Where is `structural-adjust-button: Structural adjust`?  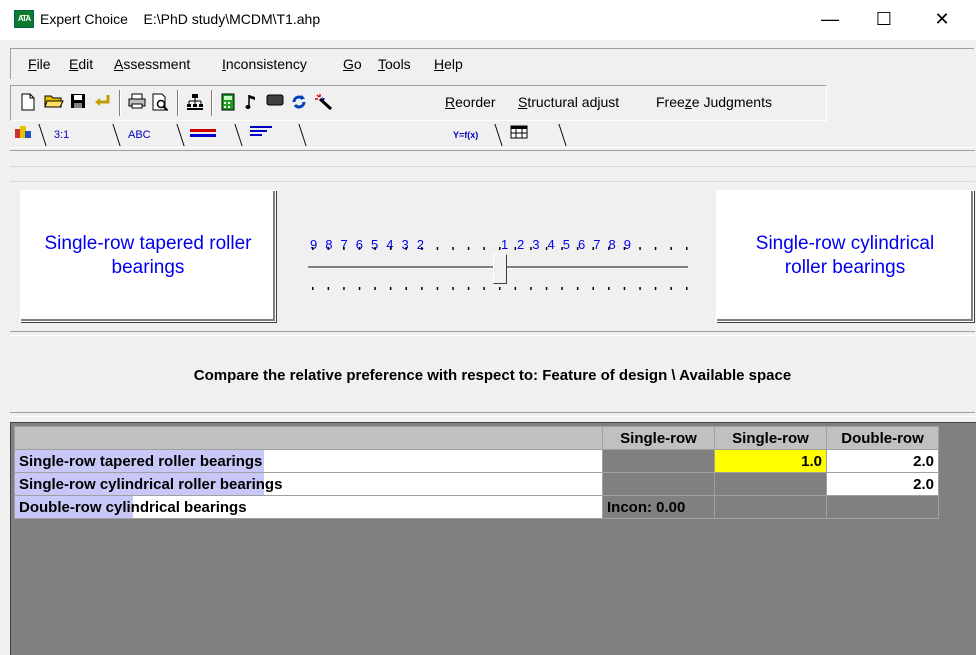
structural-adjust-button: Structural adjust is located at coordinates (568, 102).